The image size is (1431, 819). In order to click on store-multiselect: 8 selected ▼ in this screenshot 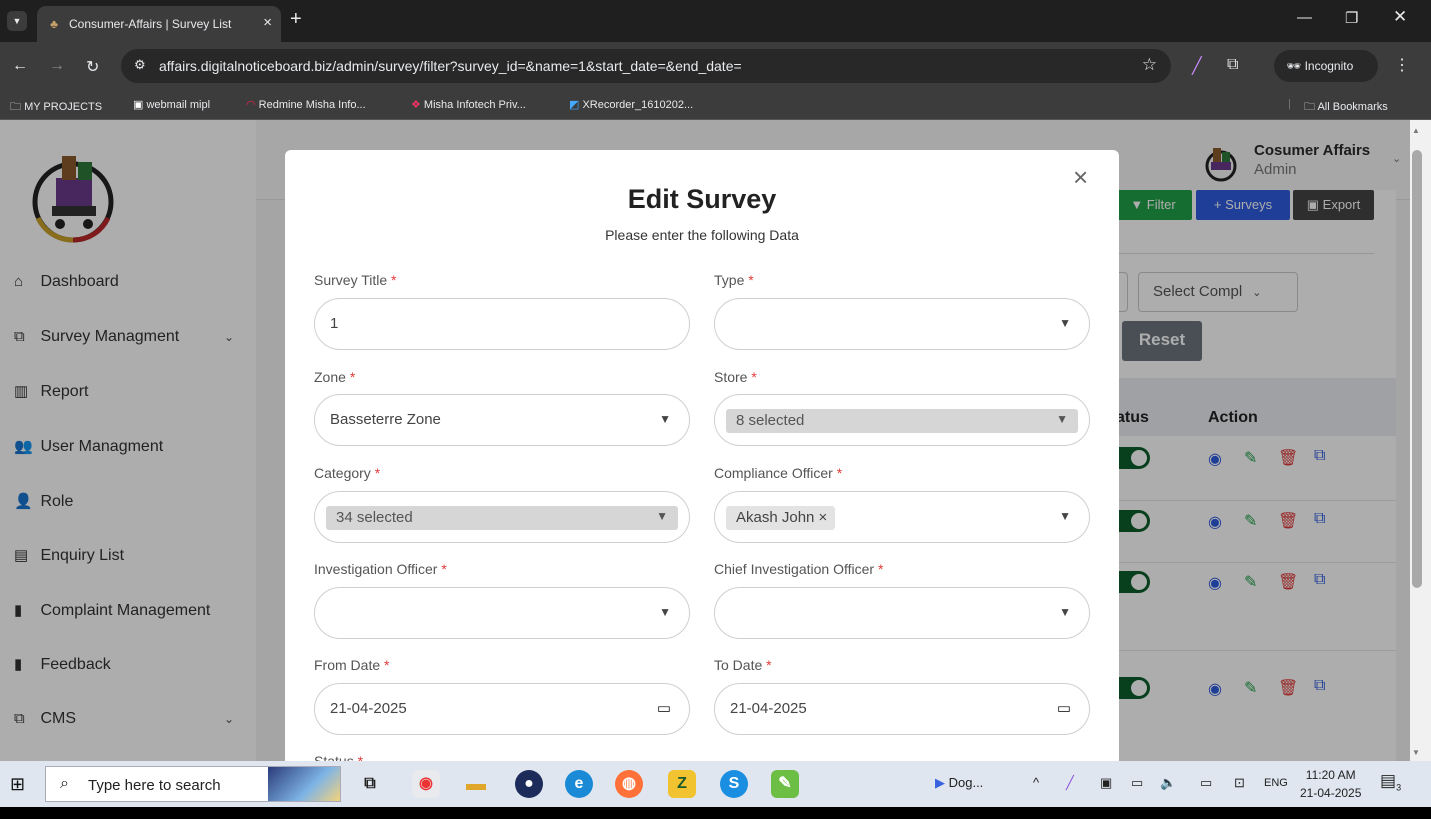, I will do `click(902, 420)`.